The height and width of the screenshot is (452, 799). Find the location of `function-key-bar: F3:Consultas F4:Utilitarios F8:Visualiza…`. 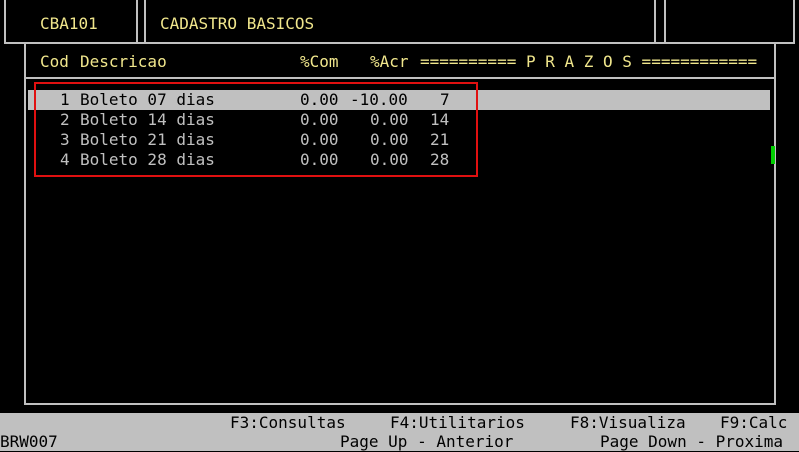

function-key-bar: F3:Consultas F4:Utilitarios F8:Visualiza… is located at coordinates (399, 423).